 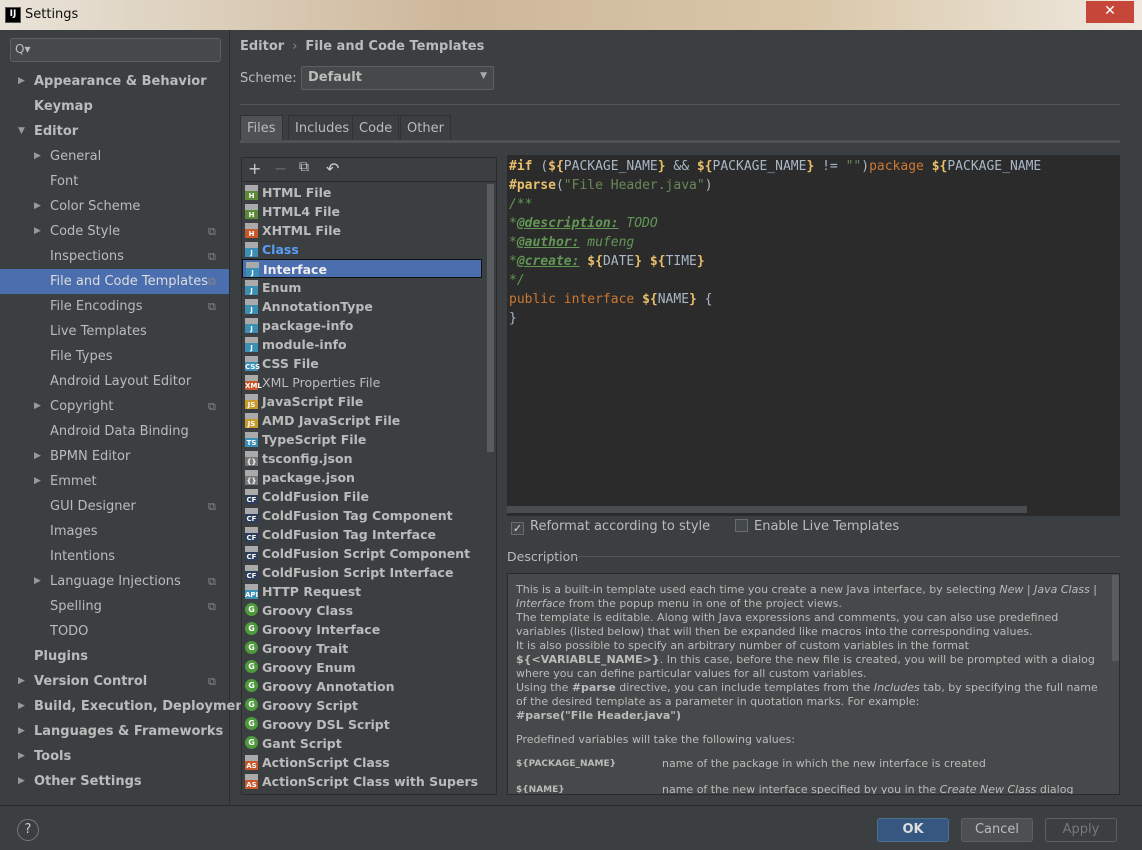 What do you see at coordinates (425, 127) in the screenshot?
I see `tab-other: Other` at bounding box center [425, 127].